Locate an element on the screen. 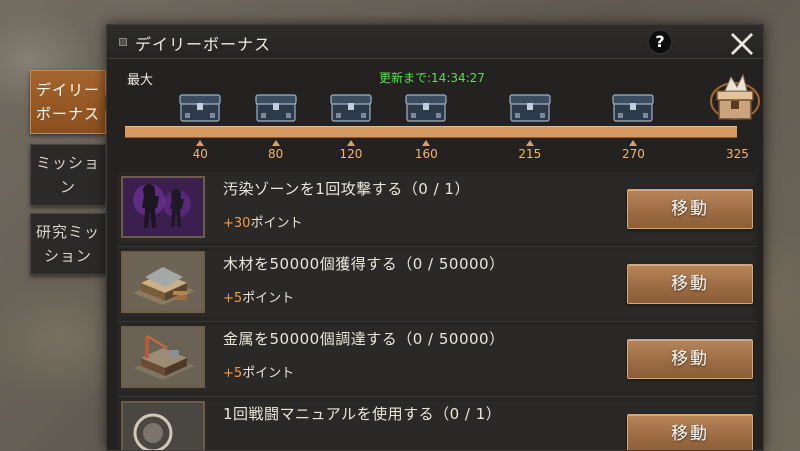 The image size is (800, 451). close-icon is located at coordinates (742, 44).